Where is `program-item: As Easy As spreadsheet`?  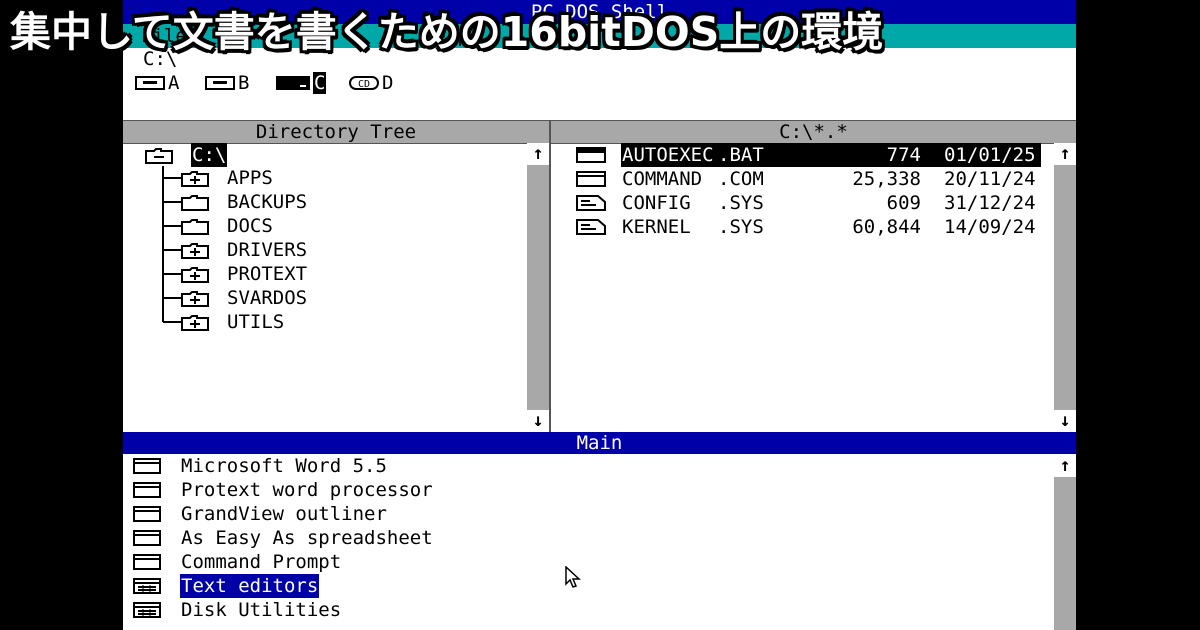 program-item: As Easy As spreadsheet is located at coordinates (573, 538).